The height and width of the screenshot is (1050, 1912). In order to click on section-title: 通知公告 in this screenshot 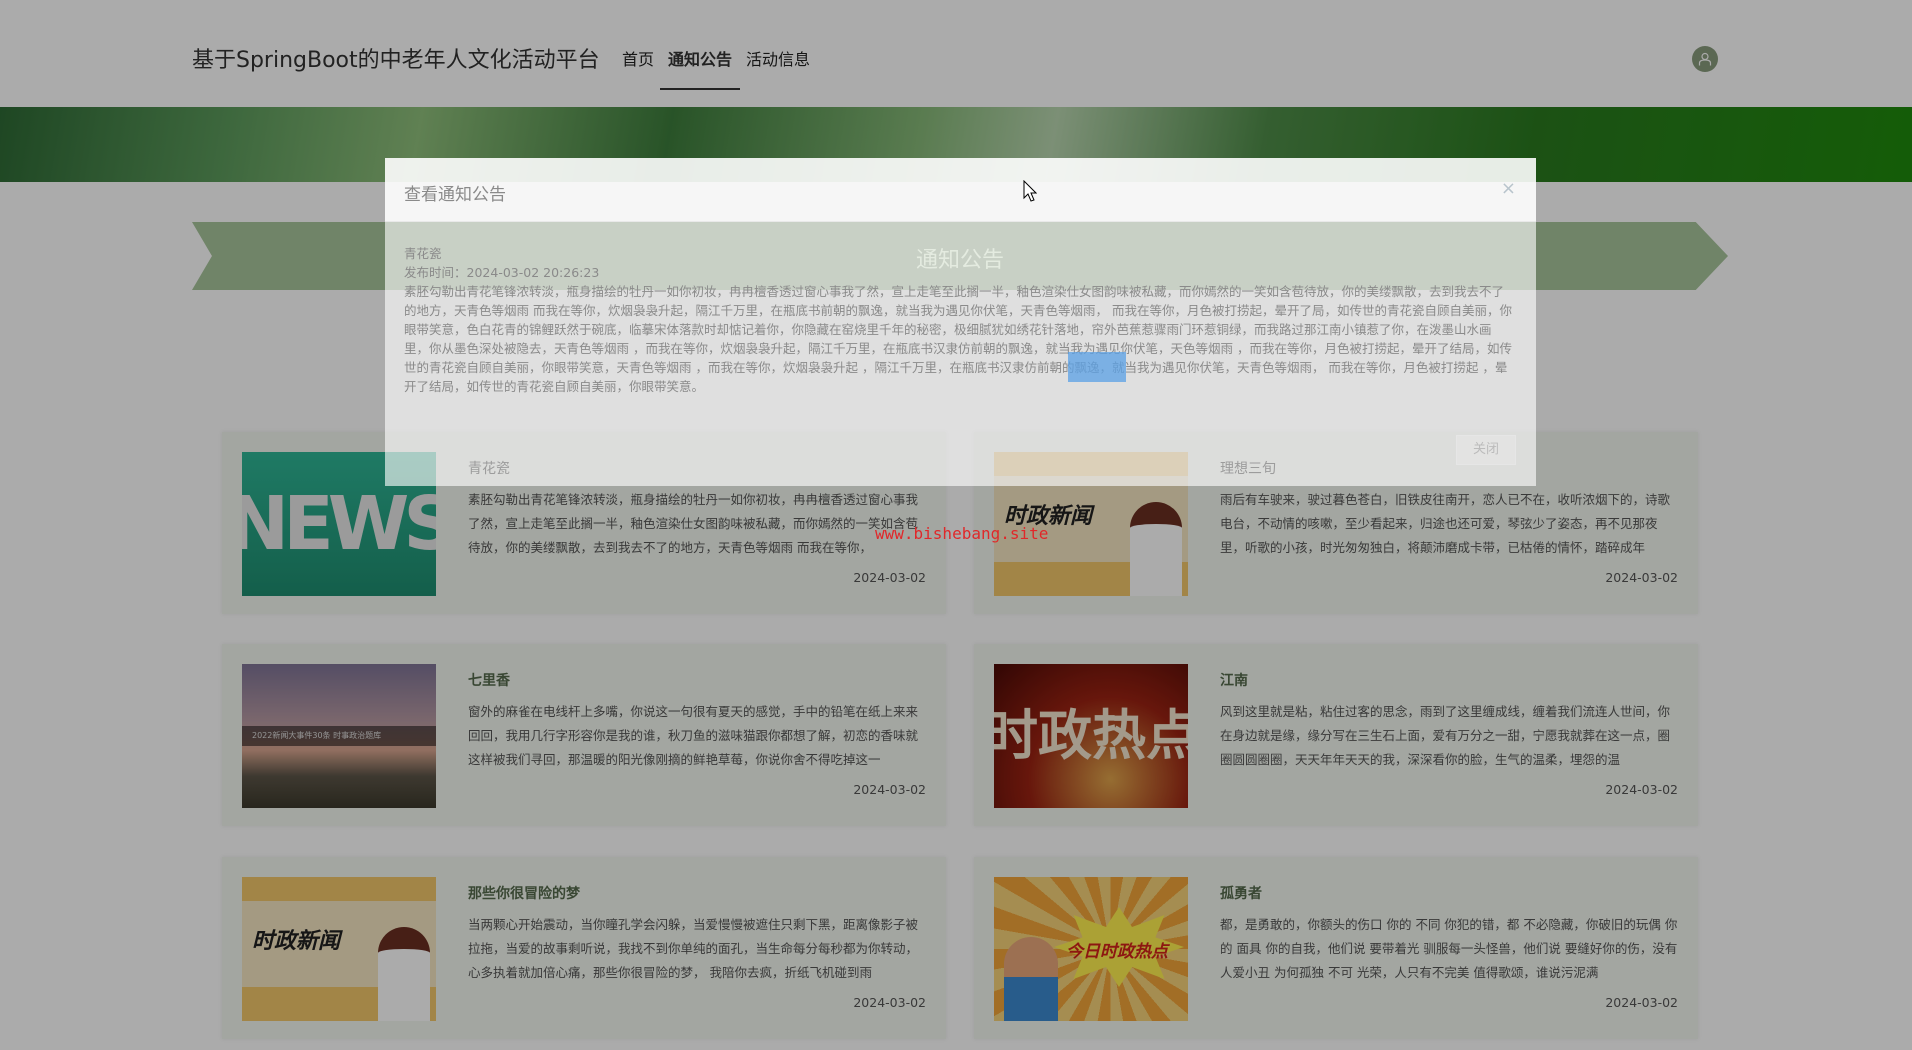, I will do `click(959, 260)`.